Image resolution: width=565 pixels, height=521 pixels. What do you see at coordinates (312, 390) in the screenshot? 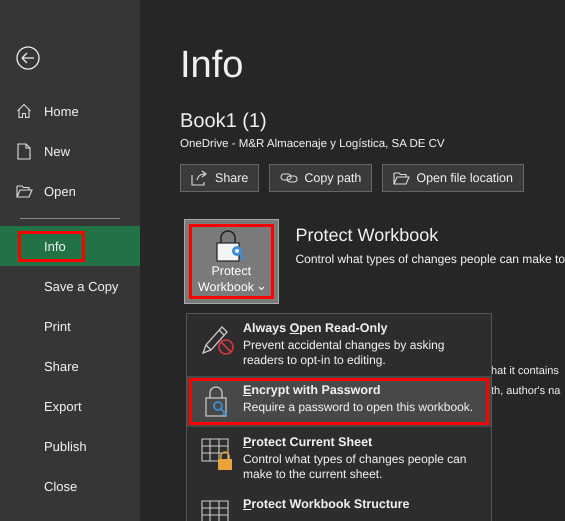
I see `menu-item-title: Encrypt with Password` at bounding box center [312, 390].